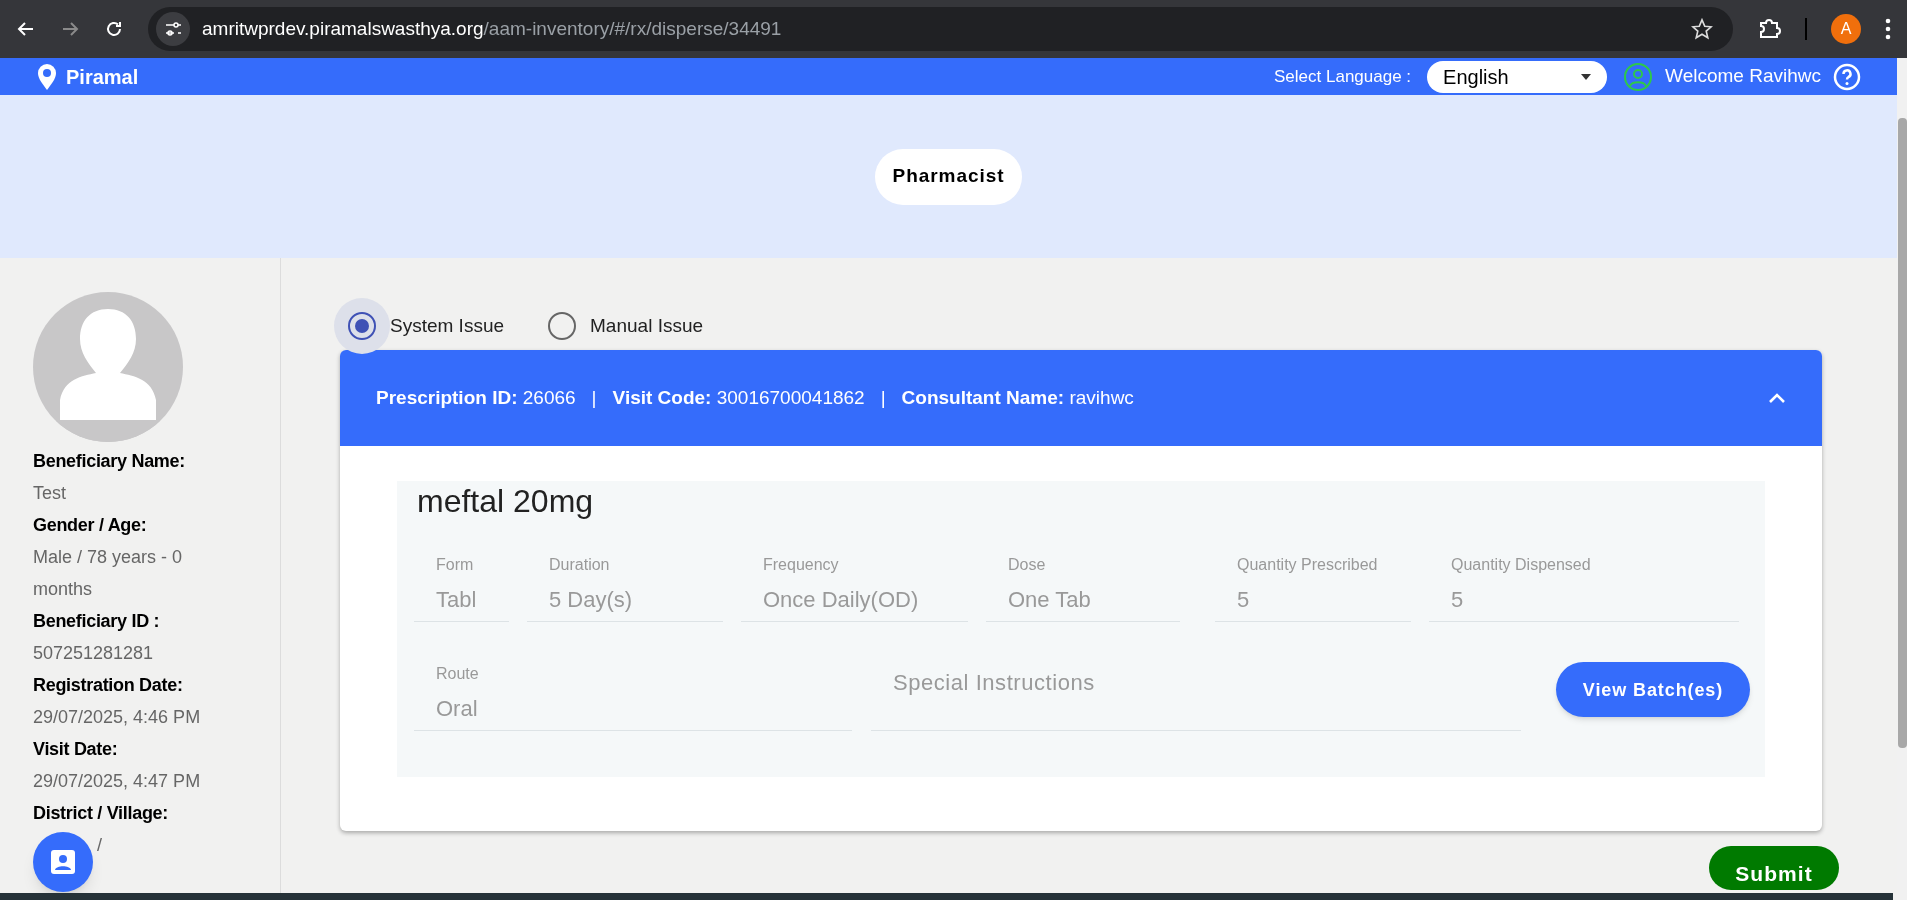  Describe the element at coordinates (940, 29) in the screenshot. I see `address-bar: amritwprdev.piramalswasthya.org/aam-inventory/#/rx/disperse/34491` at that location.